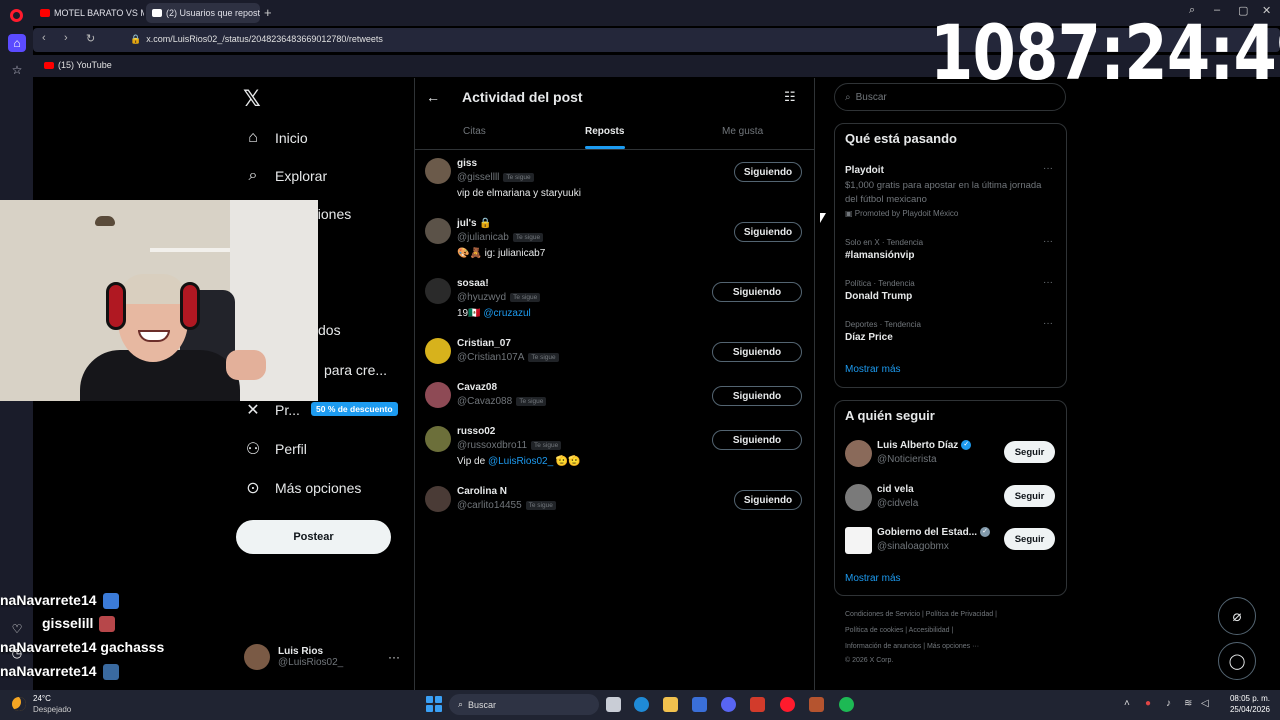 This screenshot has height=720, width=1280. I want to click on app-icon, so click(816, 704).